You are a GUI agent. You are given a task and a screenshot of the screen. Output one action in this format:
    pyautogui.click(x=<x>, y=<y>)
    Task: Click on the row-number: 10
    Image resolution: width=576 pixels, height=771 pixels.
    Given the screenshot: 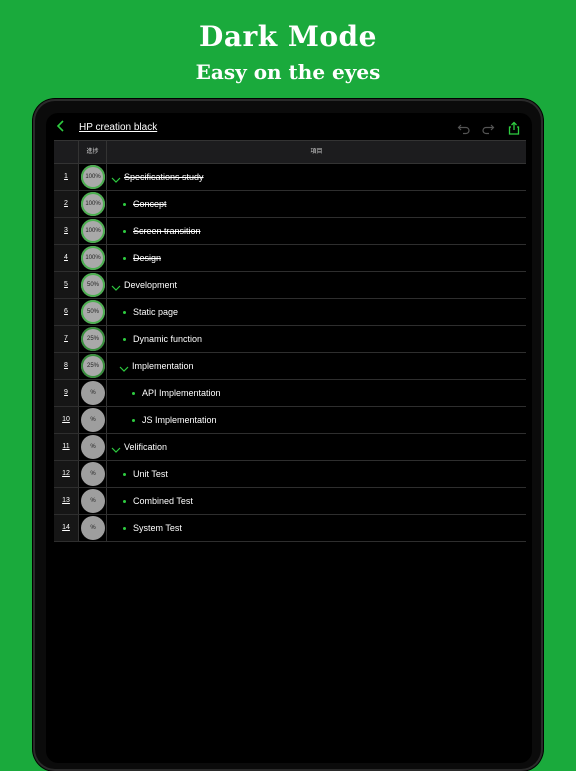 What is the action you would take?
    pyautogui.click(x=66, y=420)
    